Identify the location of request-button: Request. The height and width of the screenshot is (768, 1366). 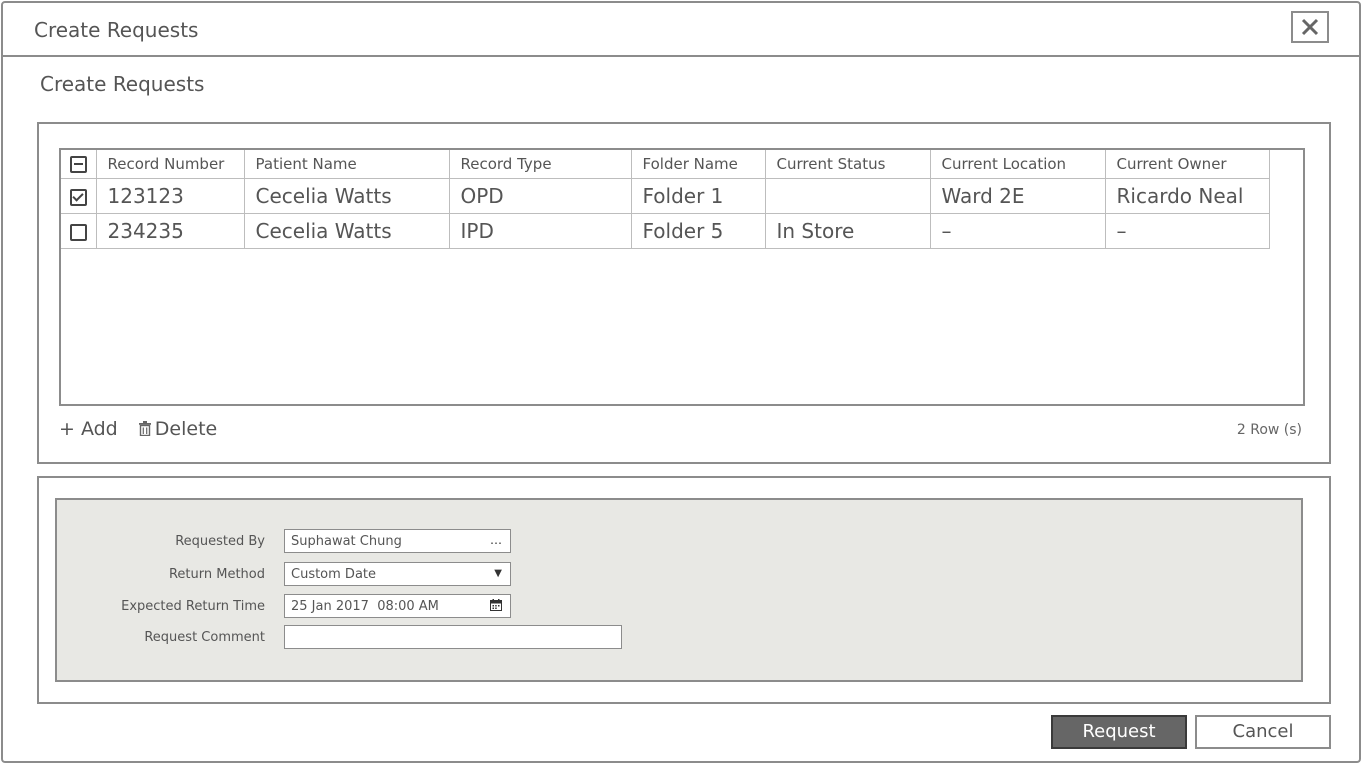
(1119, 732).